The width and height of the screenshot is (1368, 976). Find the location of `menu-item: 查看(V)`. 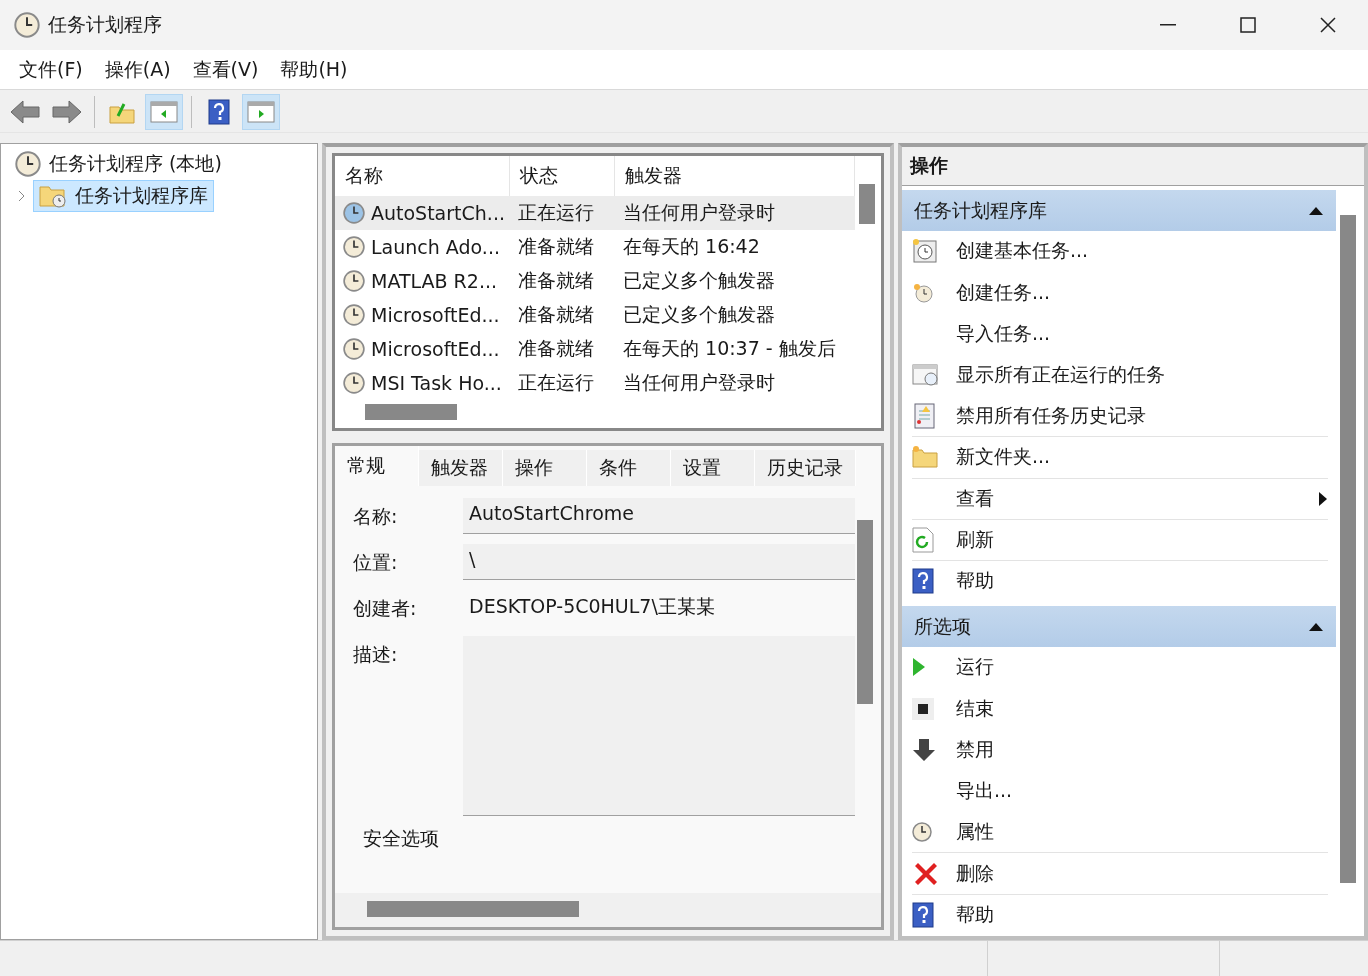

menu-item: 查看(V) is located at coordinates (225, 69).